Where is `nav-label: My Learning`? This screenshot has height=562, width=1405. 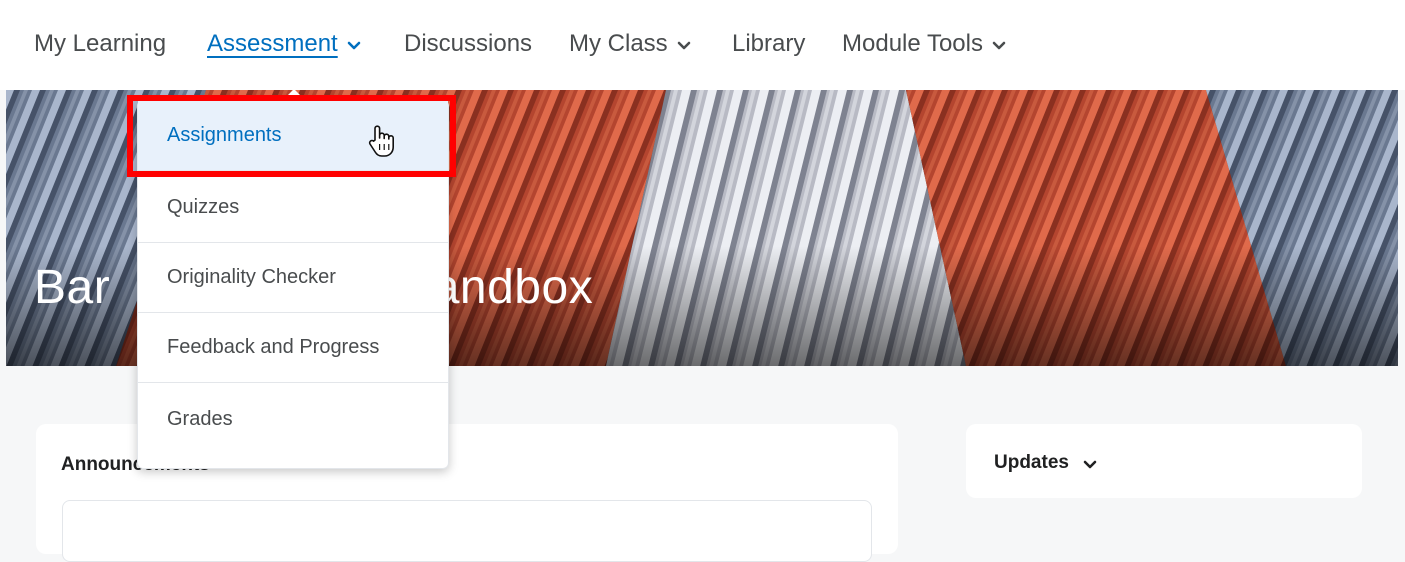 nav-label: My Learning is located at coordinates (100, 43).